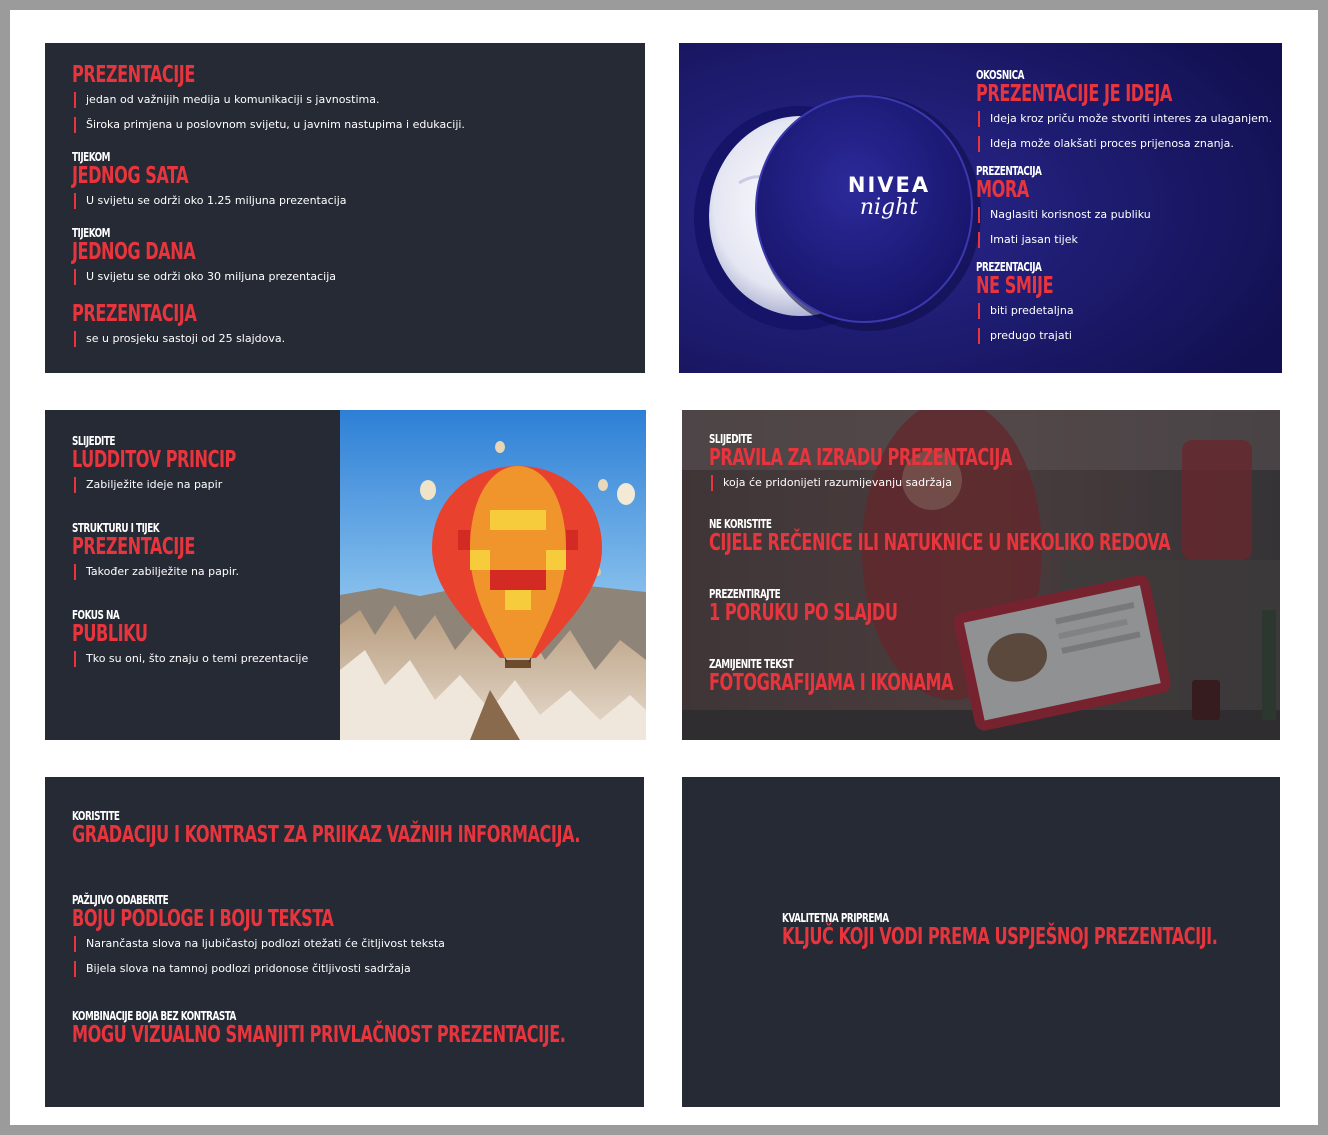 This screenshot has width=1328, height=1135. Describe the element at coordinates (205, 572) in the screenshot. I see `bullet: Također zabilježite na papir.` at that location.